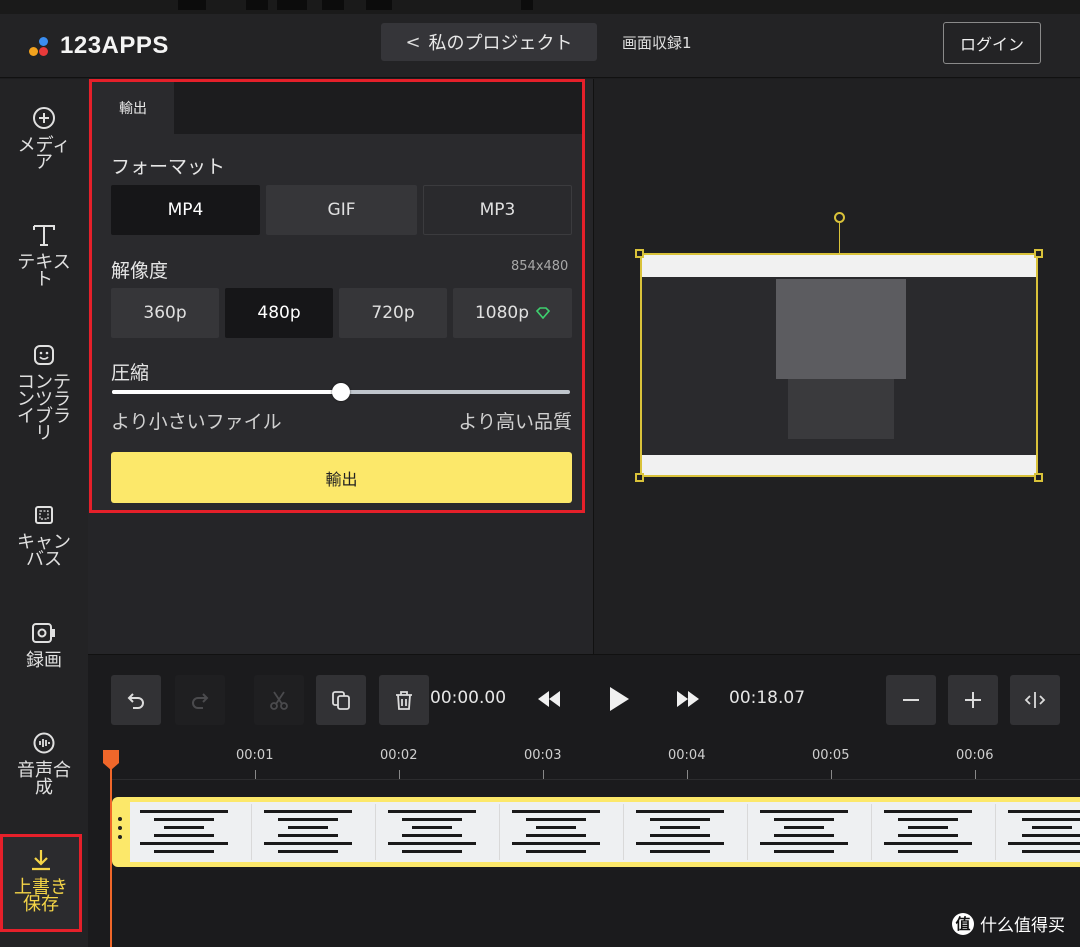  I want to click on rewind-icon, so click(549, 699).